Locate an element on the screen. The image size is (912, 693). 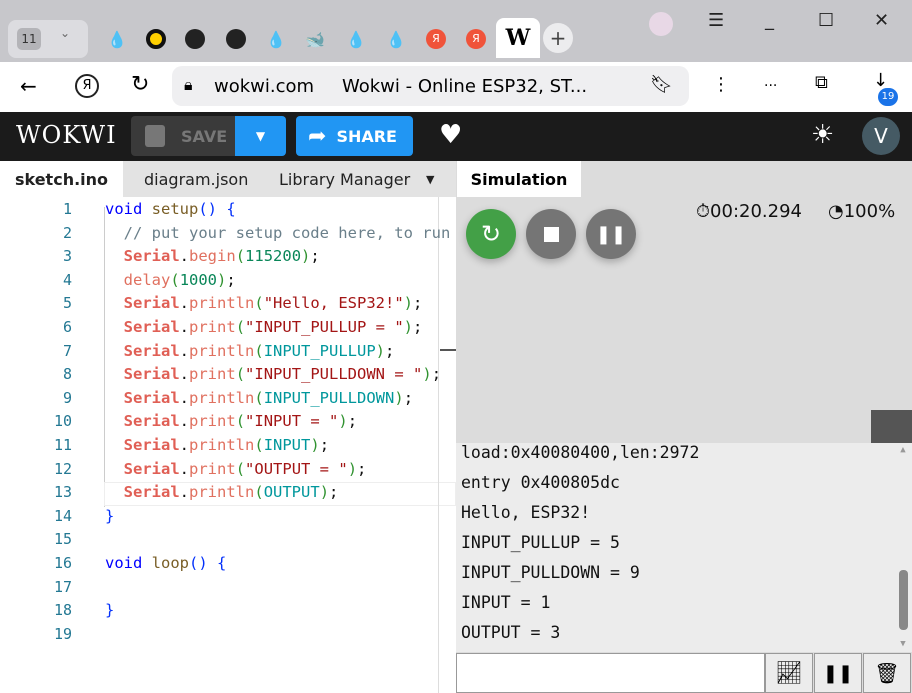
code-token: OUTPUT is located at coordinates (291, 492).